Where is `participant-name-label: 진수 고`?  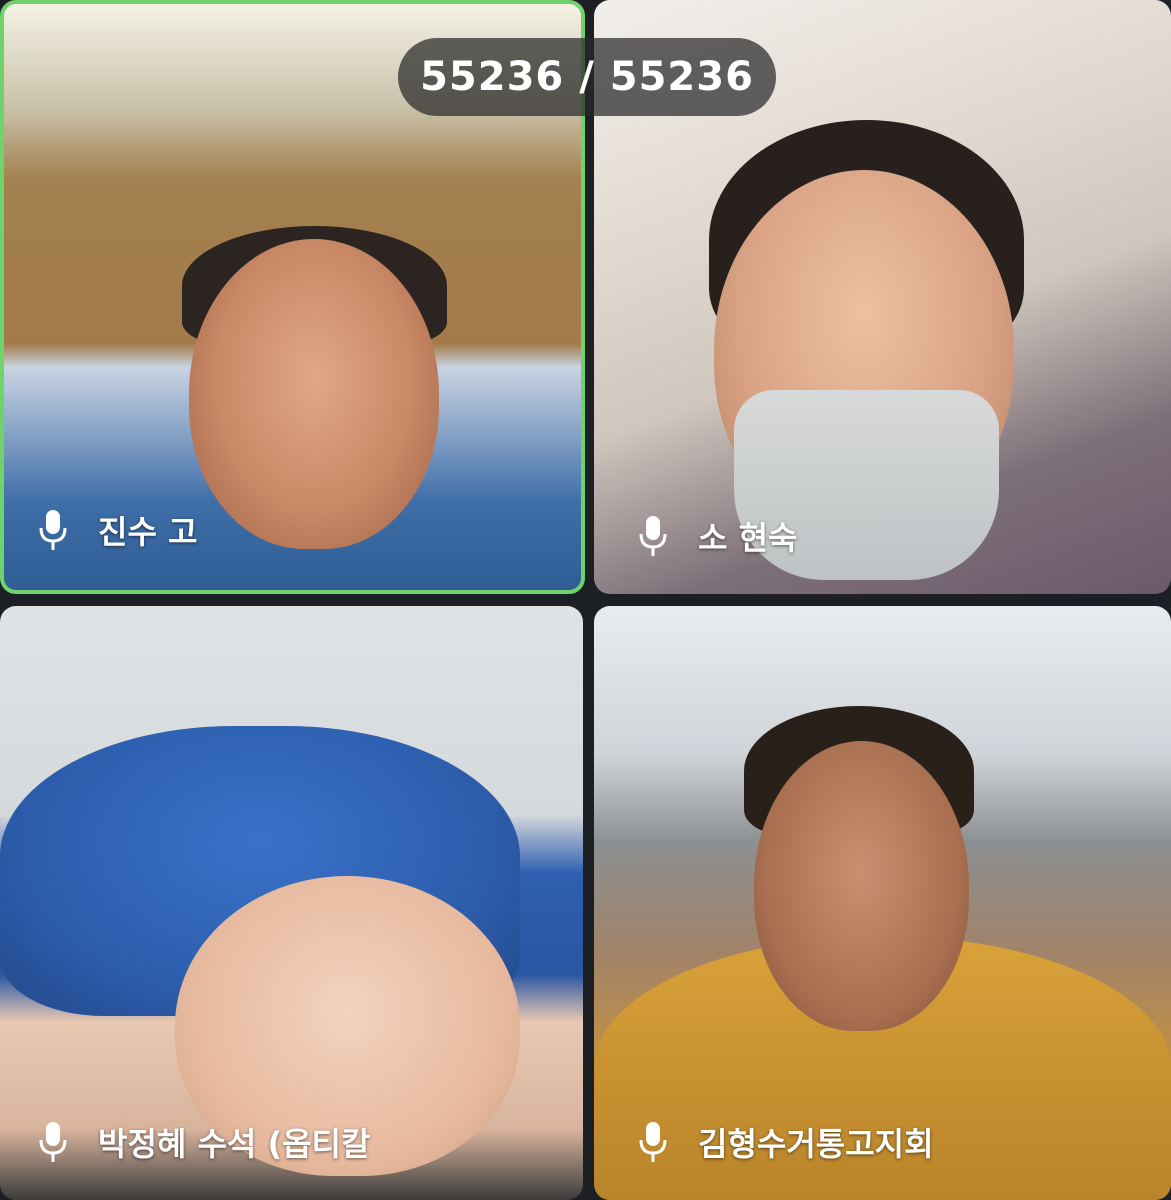 participant-name-label: 진수 고 is located at coordinates (117, 530).